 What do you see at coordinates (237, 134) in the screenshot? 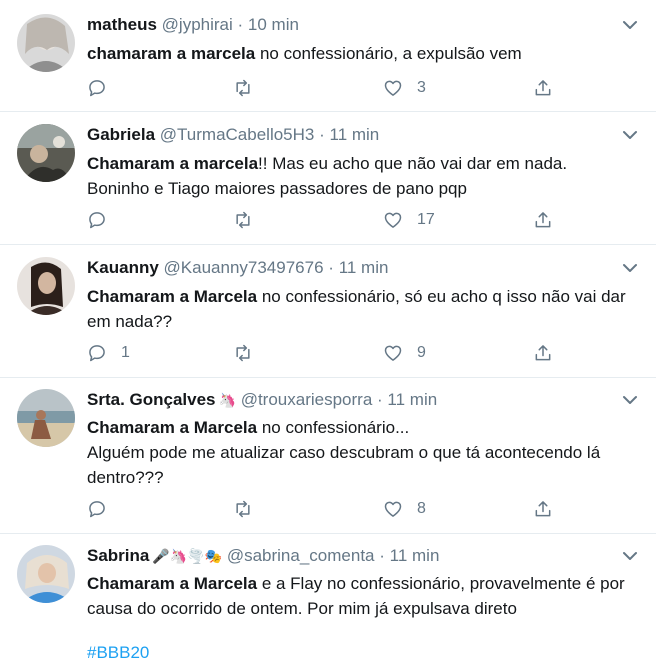
I see `author-handle: @TurmaCabello5H3` at bounding box center [237, 134].